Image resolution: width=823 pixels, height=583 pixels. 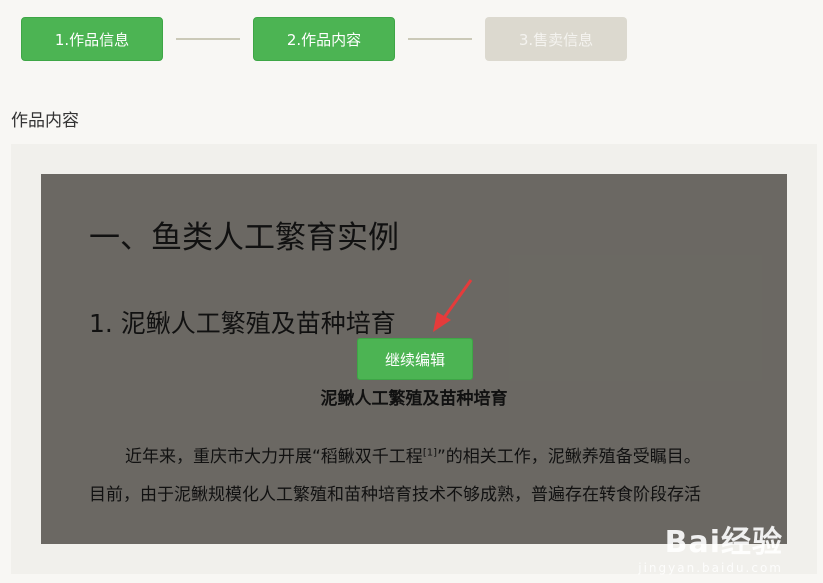 I want to click on watermark-url: jingyan.baidu.com, so click(x=710, y=568).